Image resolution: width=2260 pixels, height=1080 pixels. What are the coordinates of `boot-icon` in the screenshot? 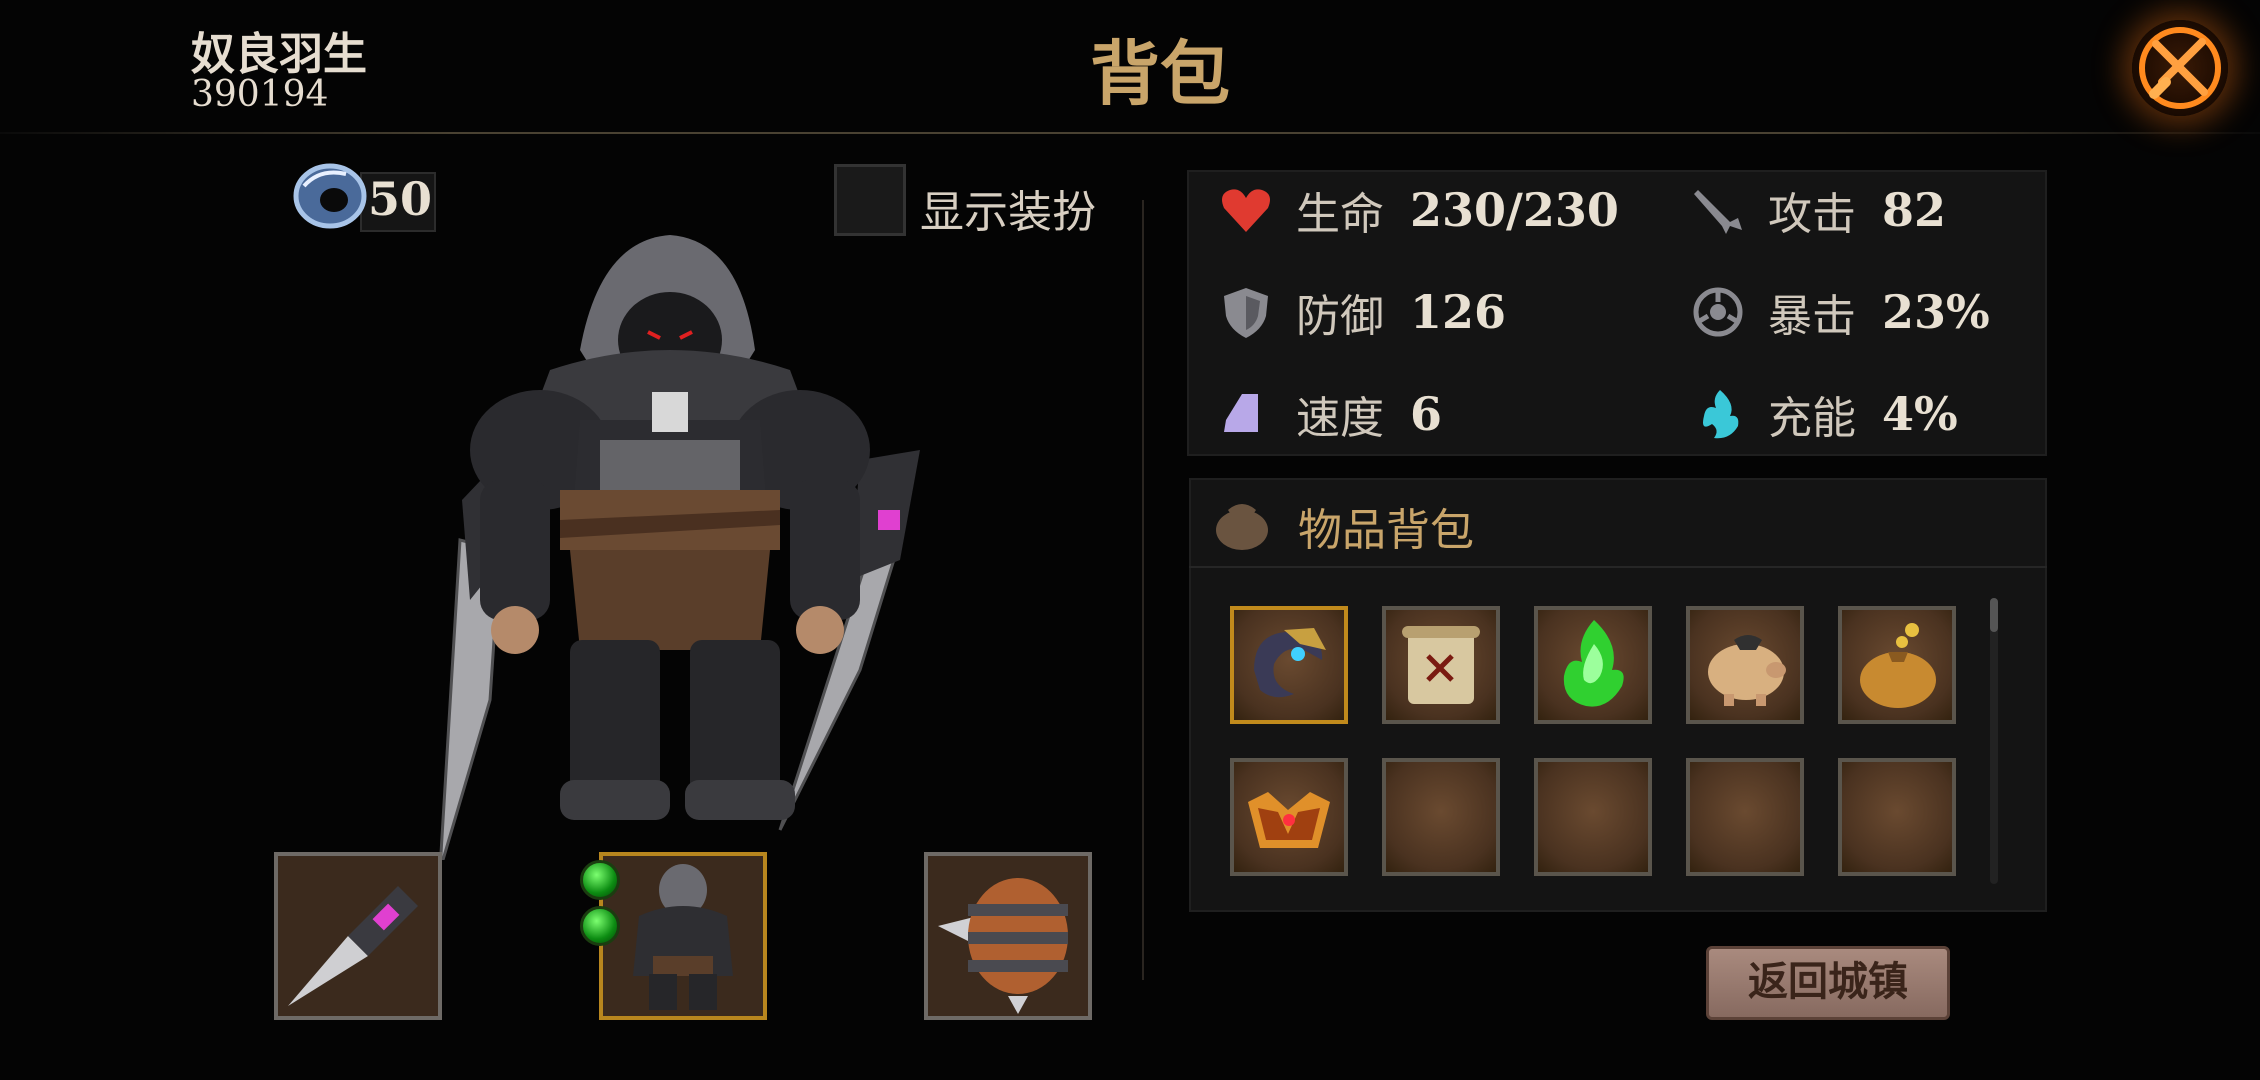 It's located at (1246, 414).